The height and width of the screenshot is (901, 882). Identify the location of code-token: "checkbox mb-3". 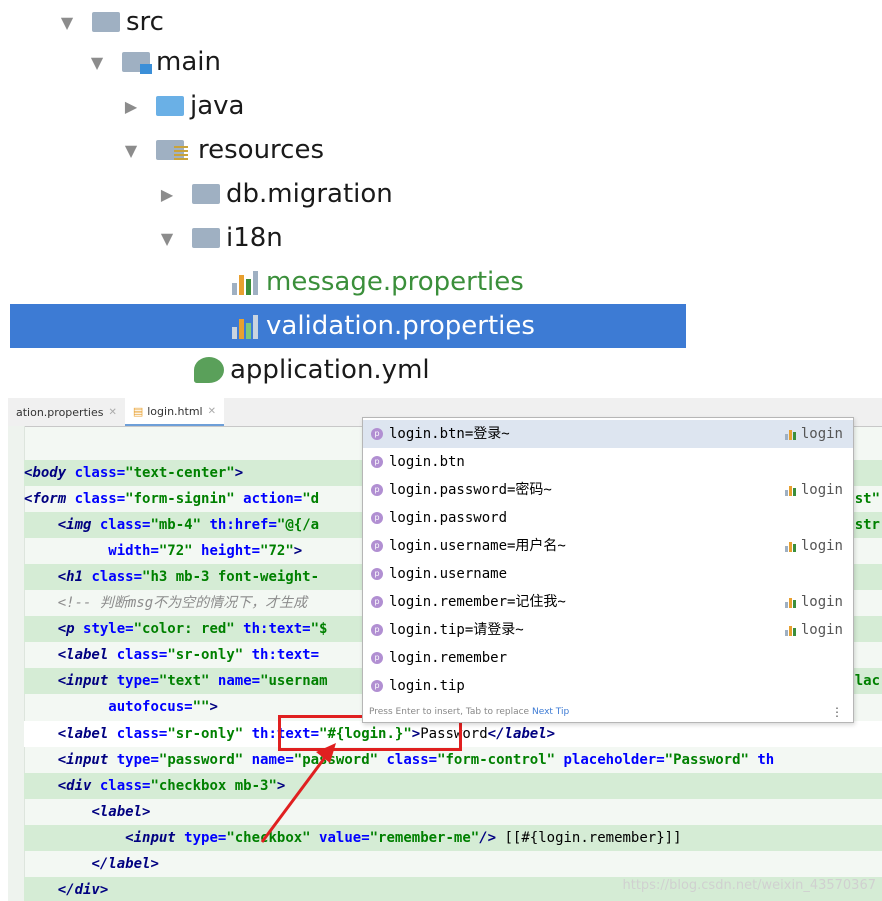
(213, 786).